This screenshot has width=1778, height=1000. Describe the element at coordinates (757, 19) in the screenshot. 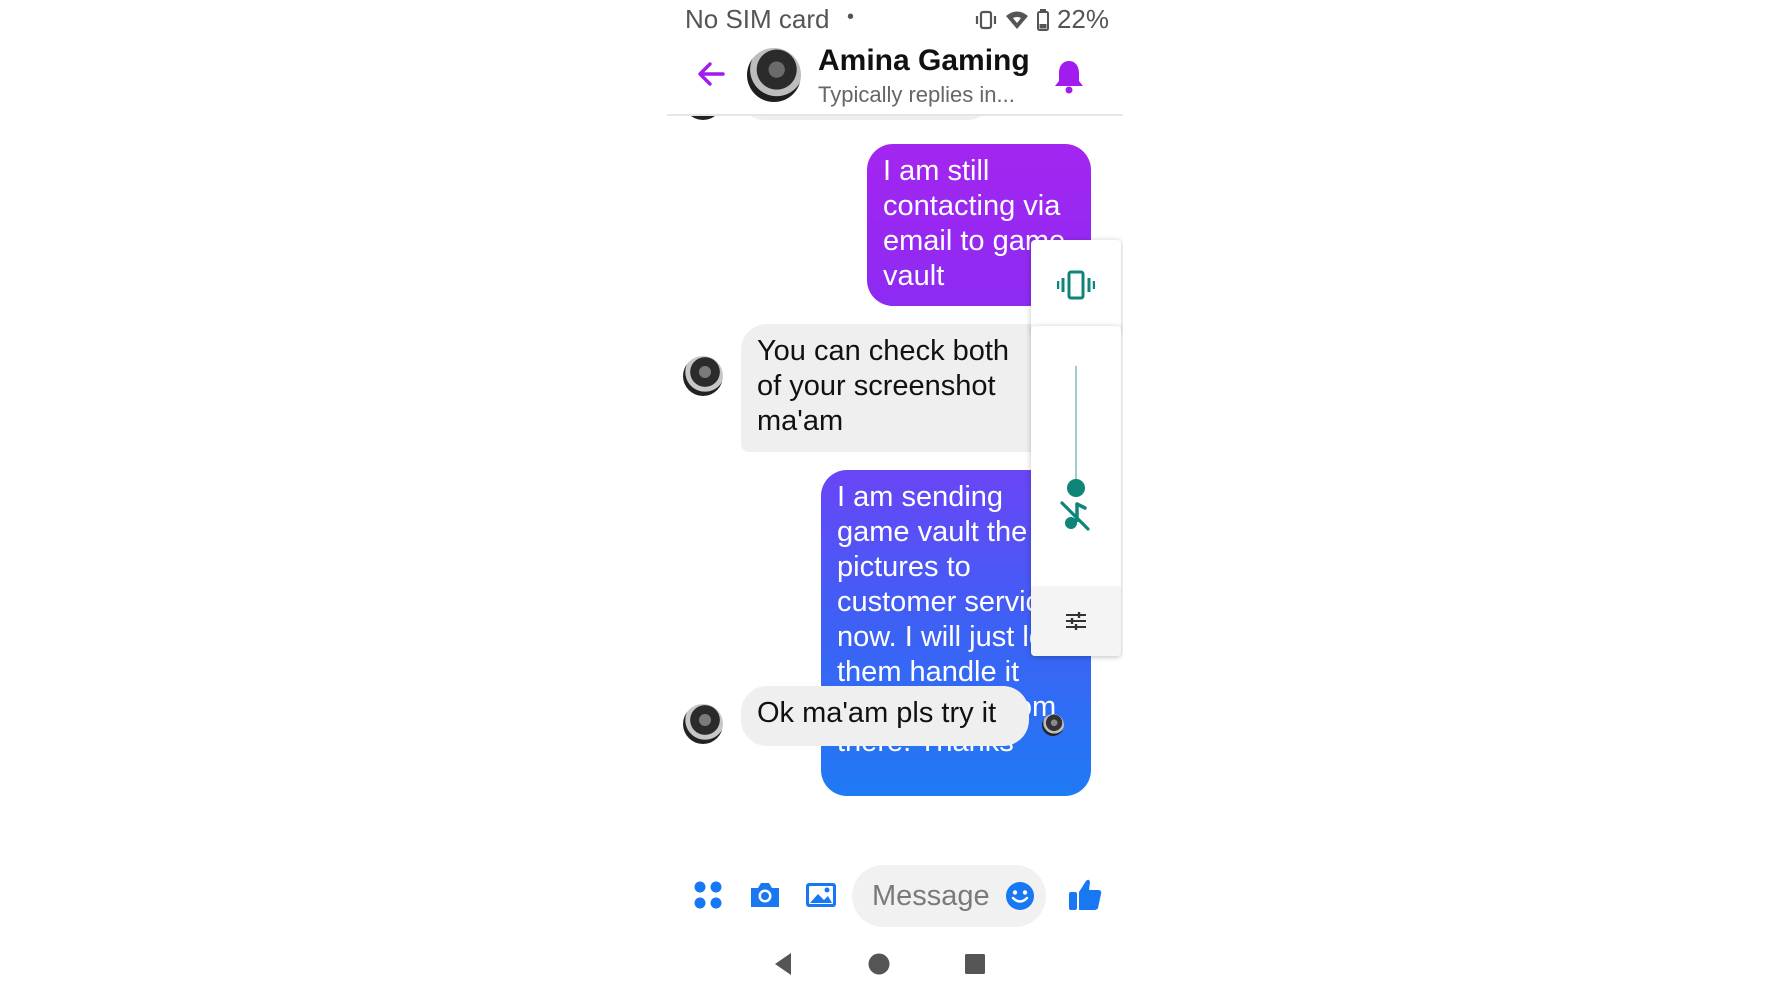

I see `carrier-text: No SIM card` at that location.